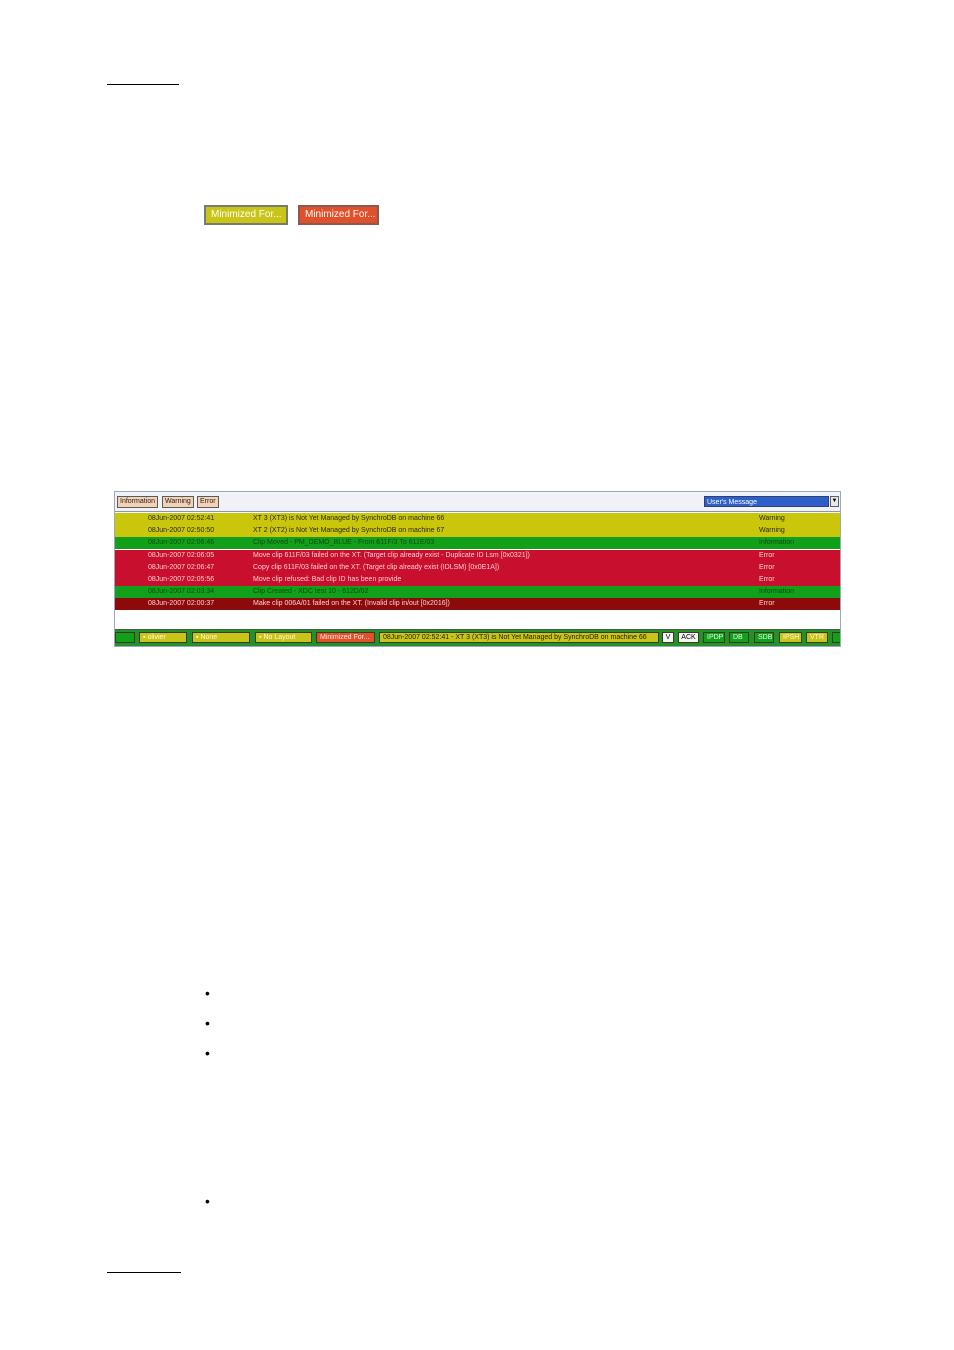 The image size is (954, 1350). Describe the element at coordinates (311, 592) in the screenshot. I see `message-text: Clip Created - XDC test 10 - 612D/02` at that location.